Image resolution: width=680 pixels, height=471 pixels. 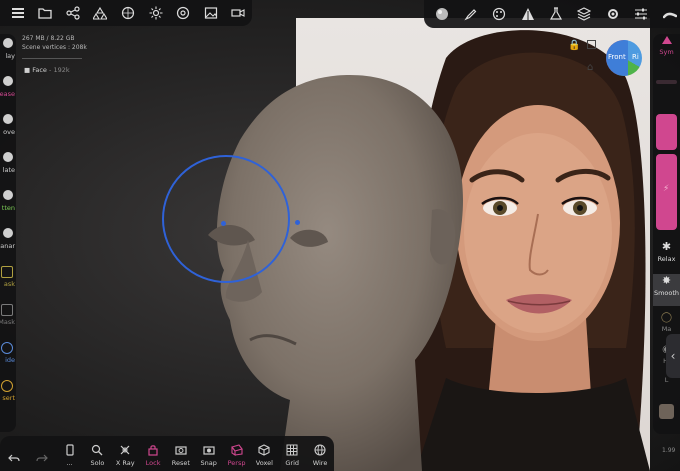 I want to click on lock-button: Lock, so click(x=153, y=453).